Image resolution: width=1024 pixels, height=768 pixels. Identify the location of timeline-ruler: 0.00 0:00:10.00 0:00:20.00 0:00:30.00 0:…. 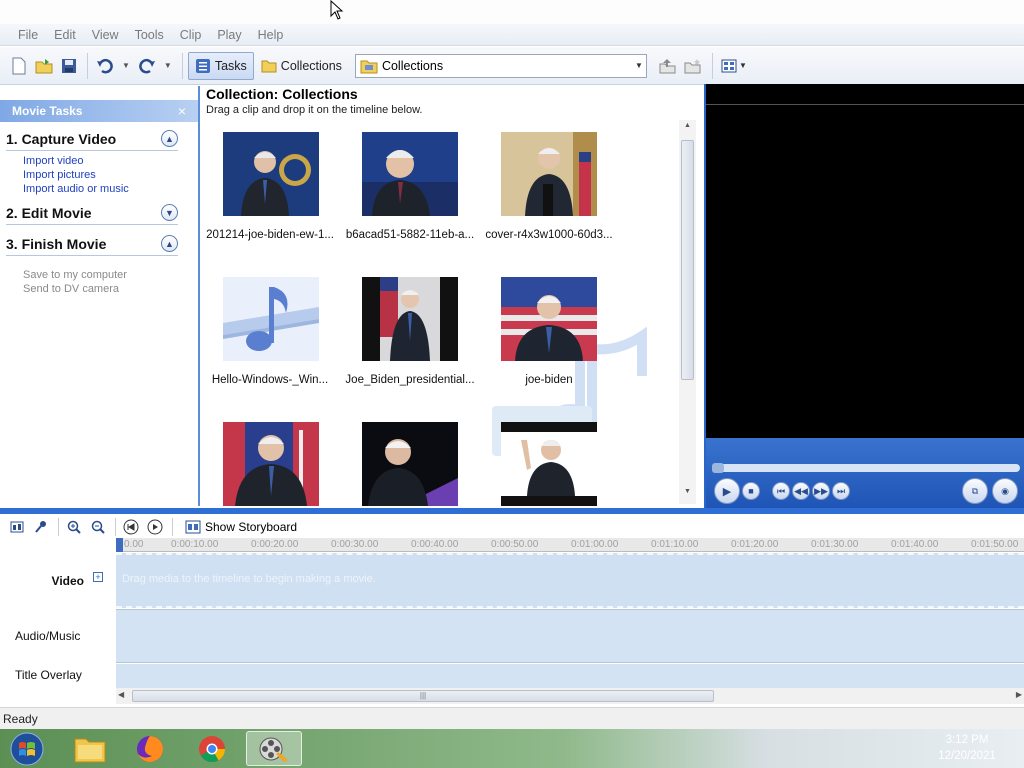
(570, 545).